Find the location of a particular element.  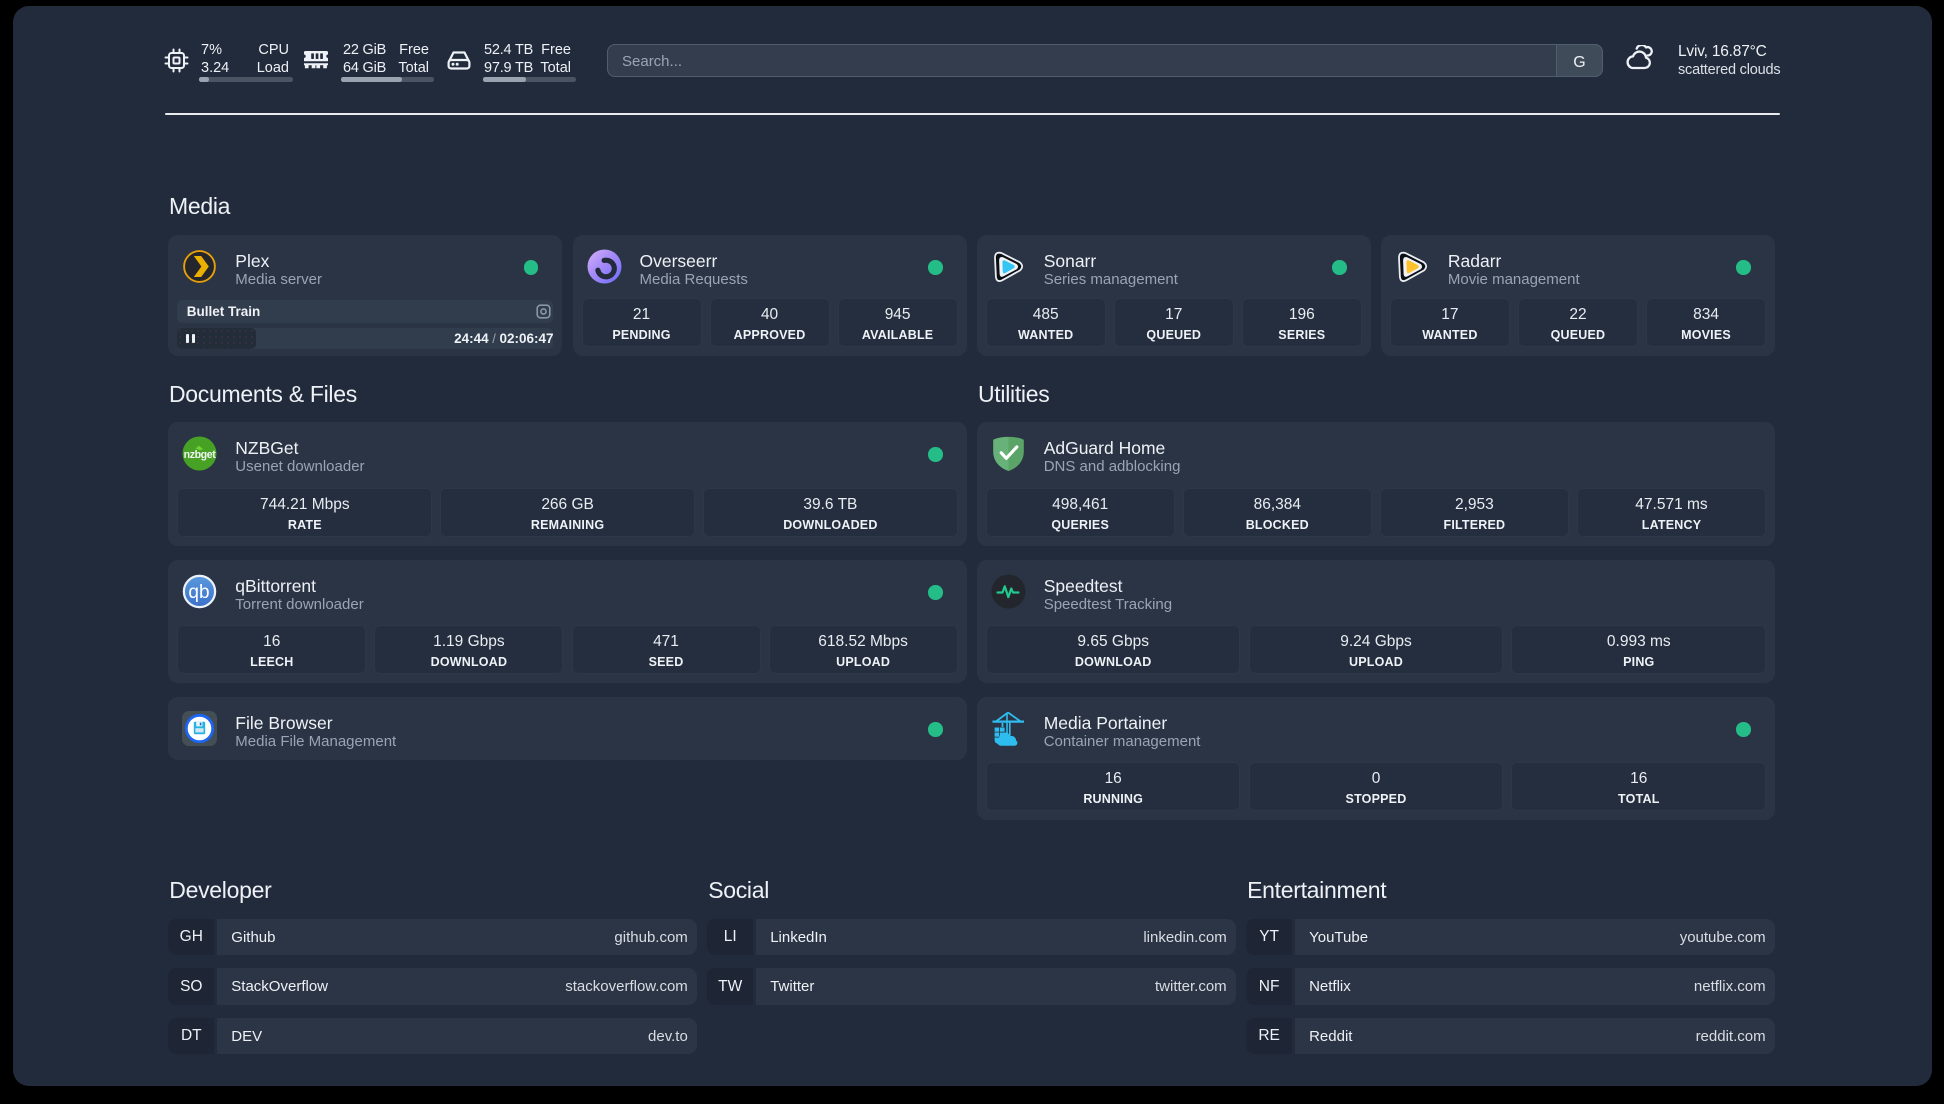

svg-text: qb is located at coordinates (199, 592).